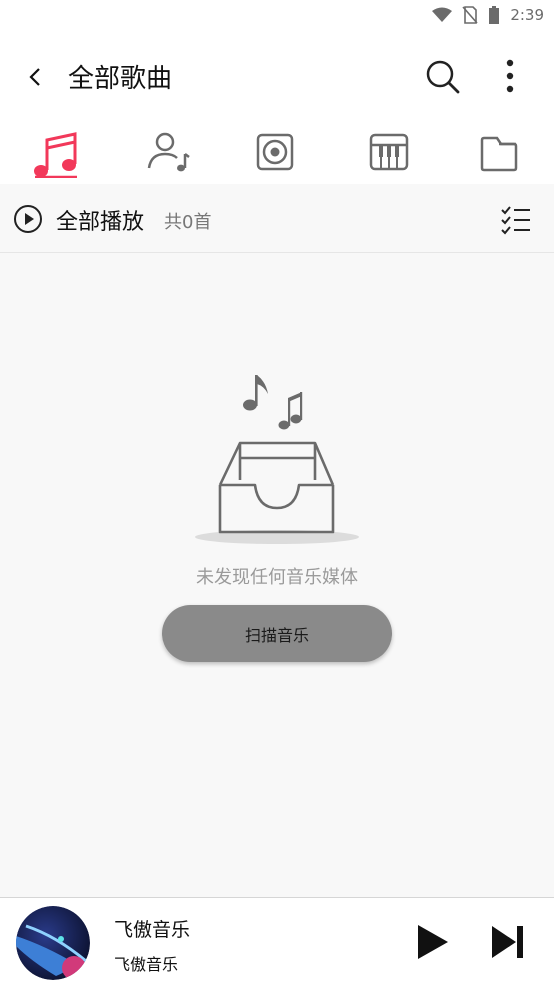 The image size is (554, 986). What do you see at coordinates (146, 964) in the screenshot?
I see `track-artist: 飞傲音乐` at bounding box center [146, 964].